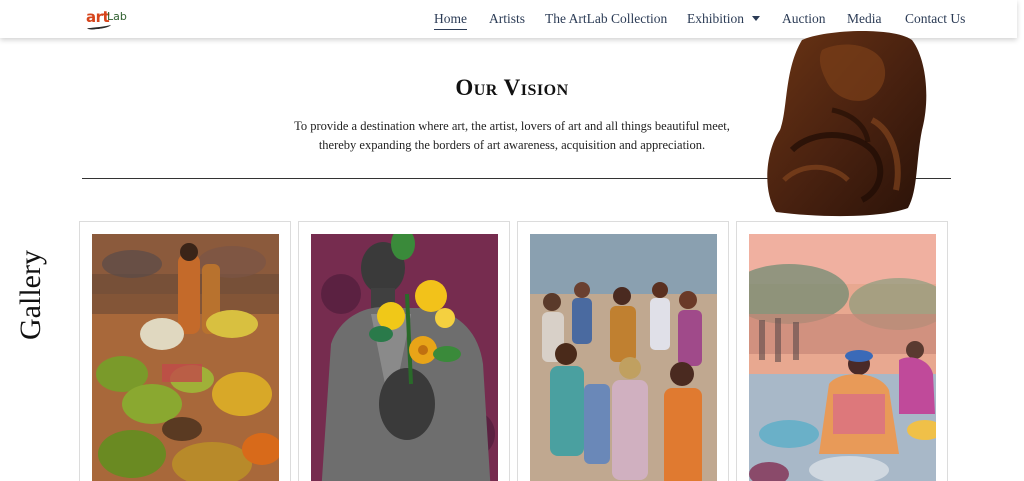  I want to click on gallery-heading: Gallery, so click(30, 295).